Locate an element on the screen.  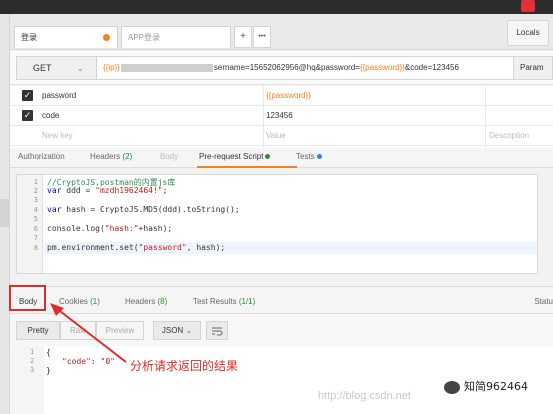
headers-count: (2) is located at coordinates (127, 156).